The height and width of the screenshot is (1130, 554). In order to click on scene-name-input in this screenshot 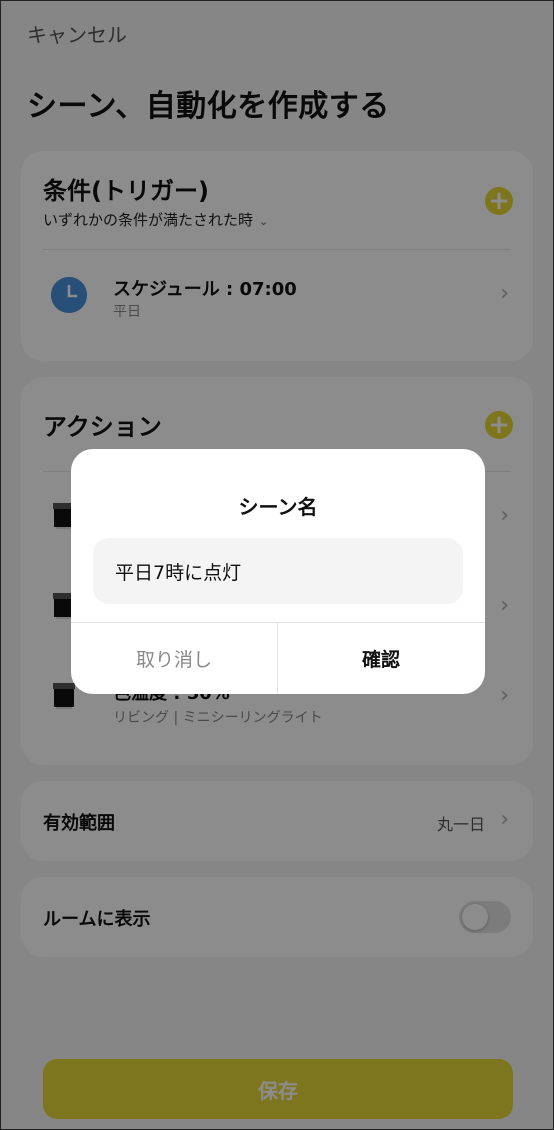, I will do `click(278, 571)`.